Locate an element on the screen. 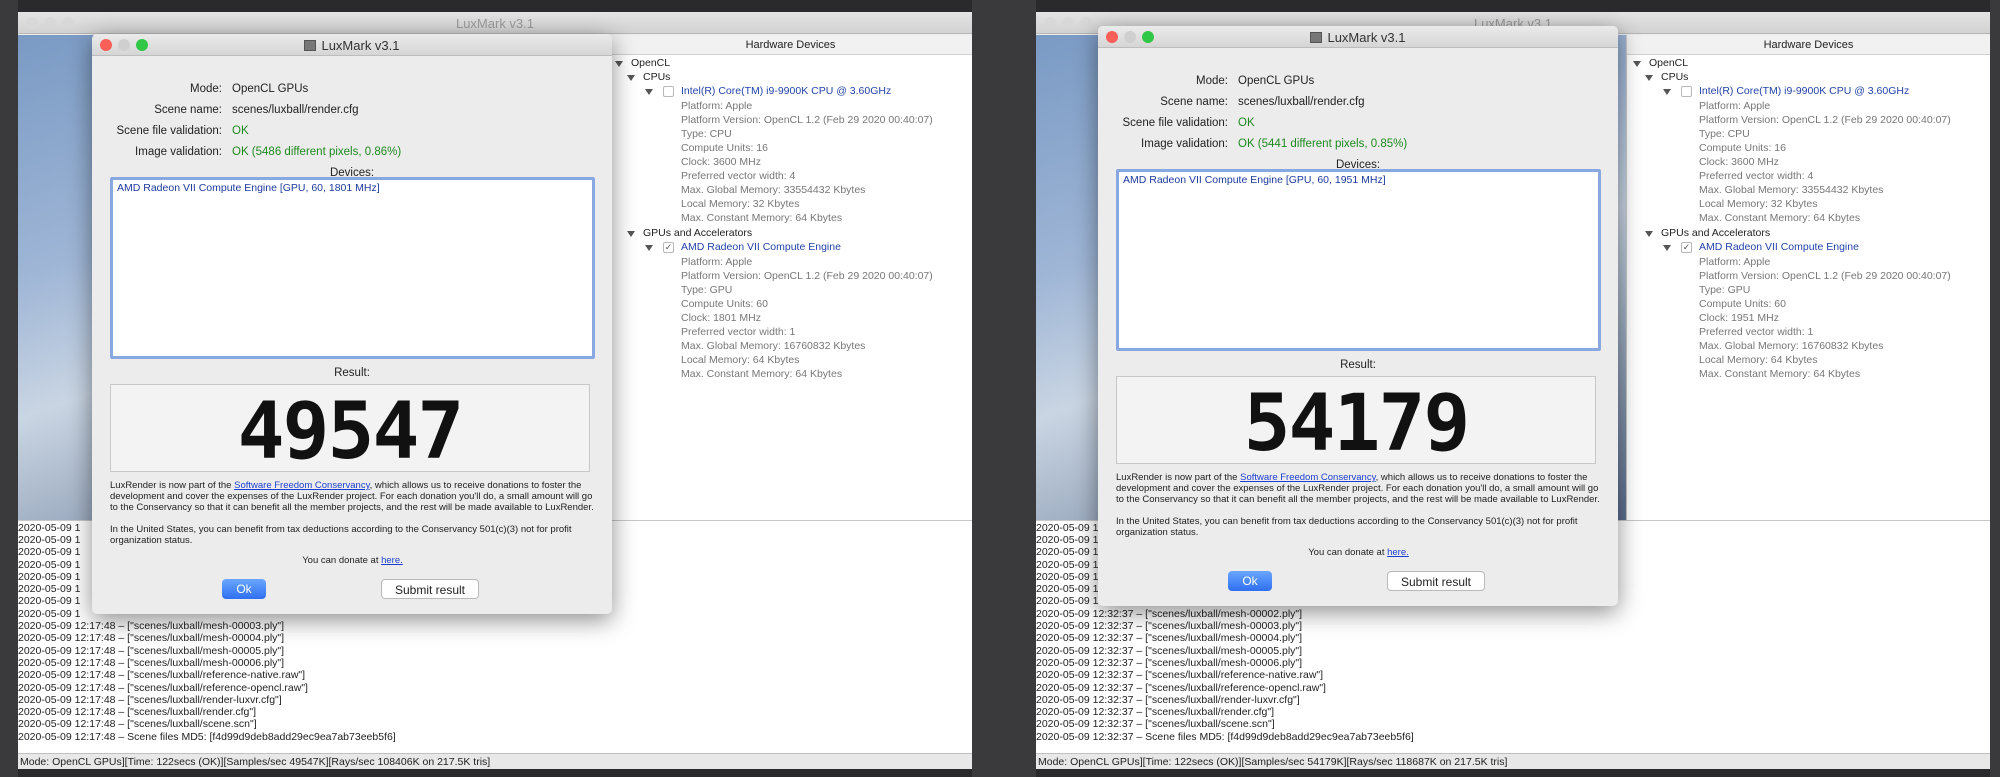 The width and height of the screenshot is (2000, 777). device-property: Max. Global Memory: 16760832 Kbytes is located at coordinates (773, 346).